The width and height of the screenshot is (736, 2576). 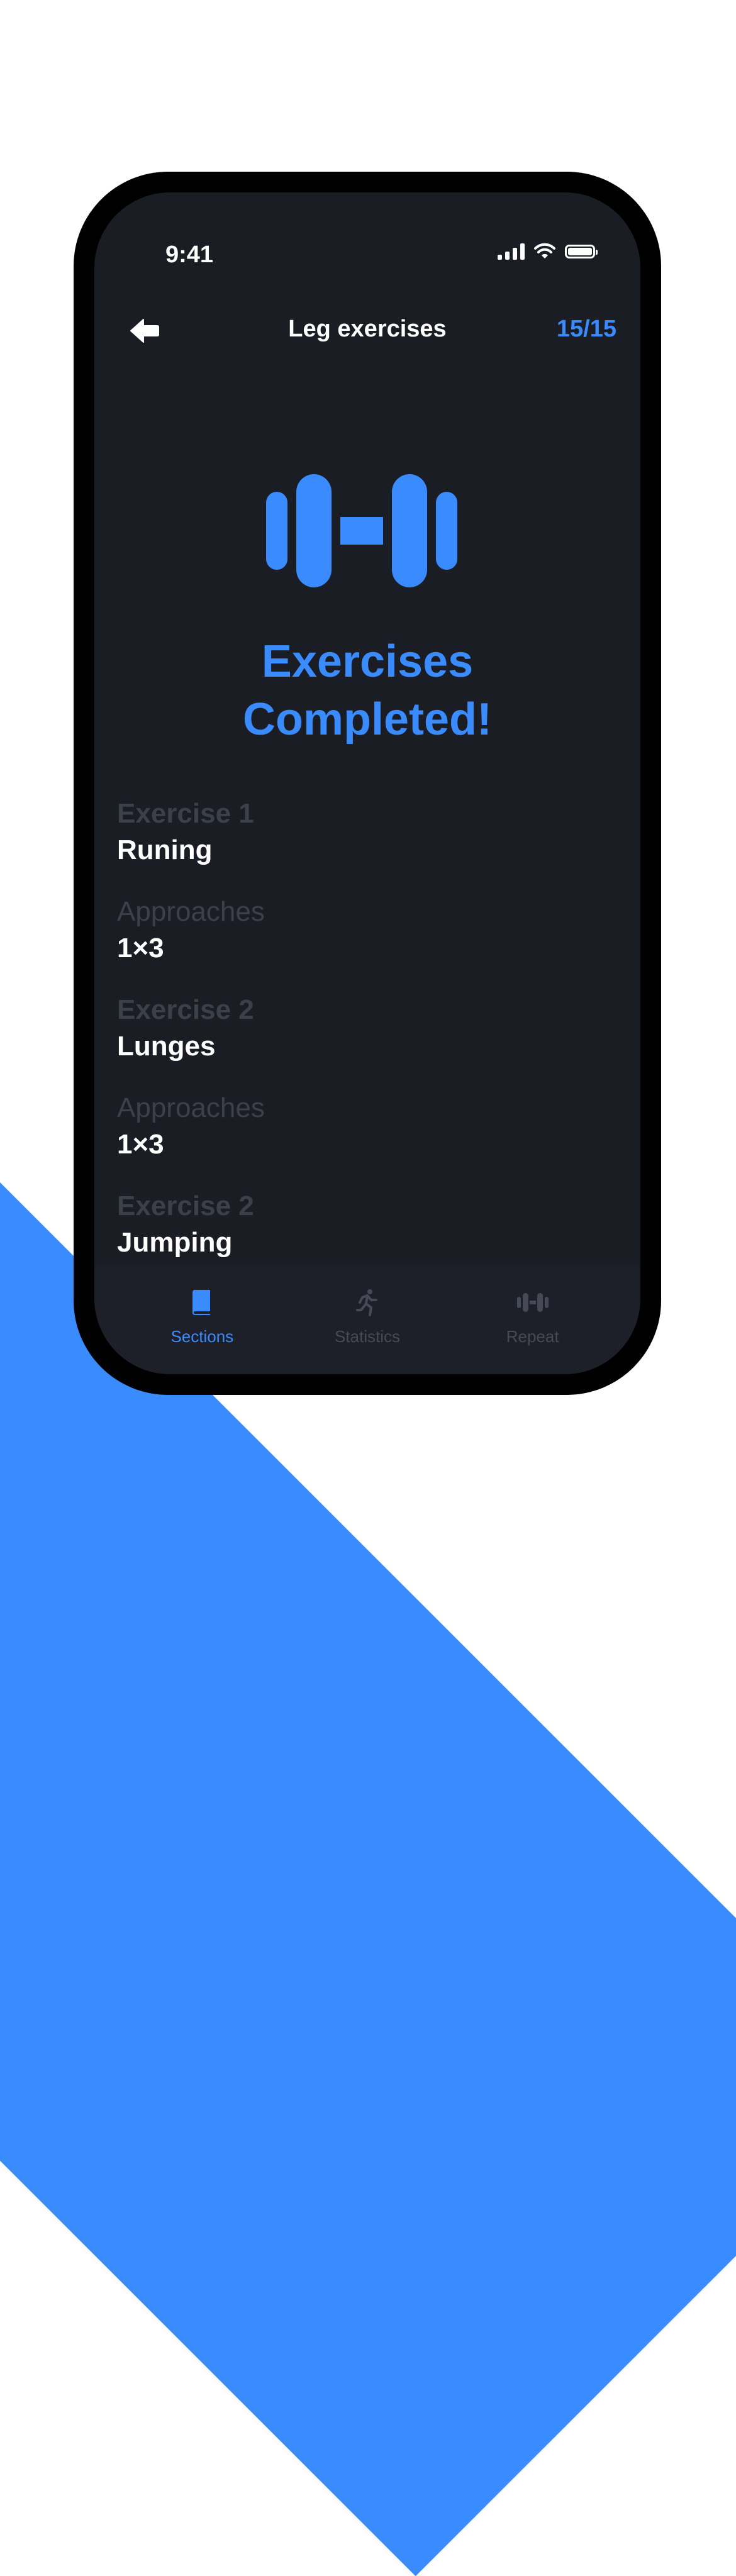 I want to click on completed-heading: Exercises Completed!, so click(x=367, y=690).